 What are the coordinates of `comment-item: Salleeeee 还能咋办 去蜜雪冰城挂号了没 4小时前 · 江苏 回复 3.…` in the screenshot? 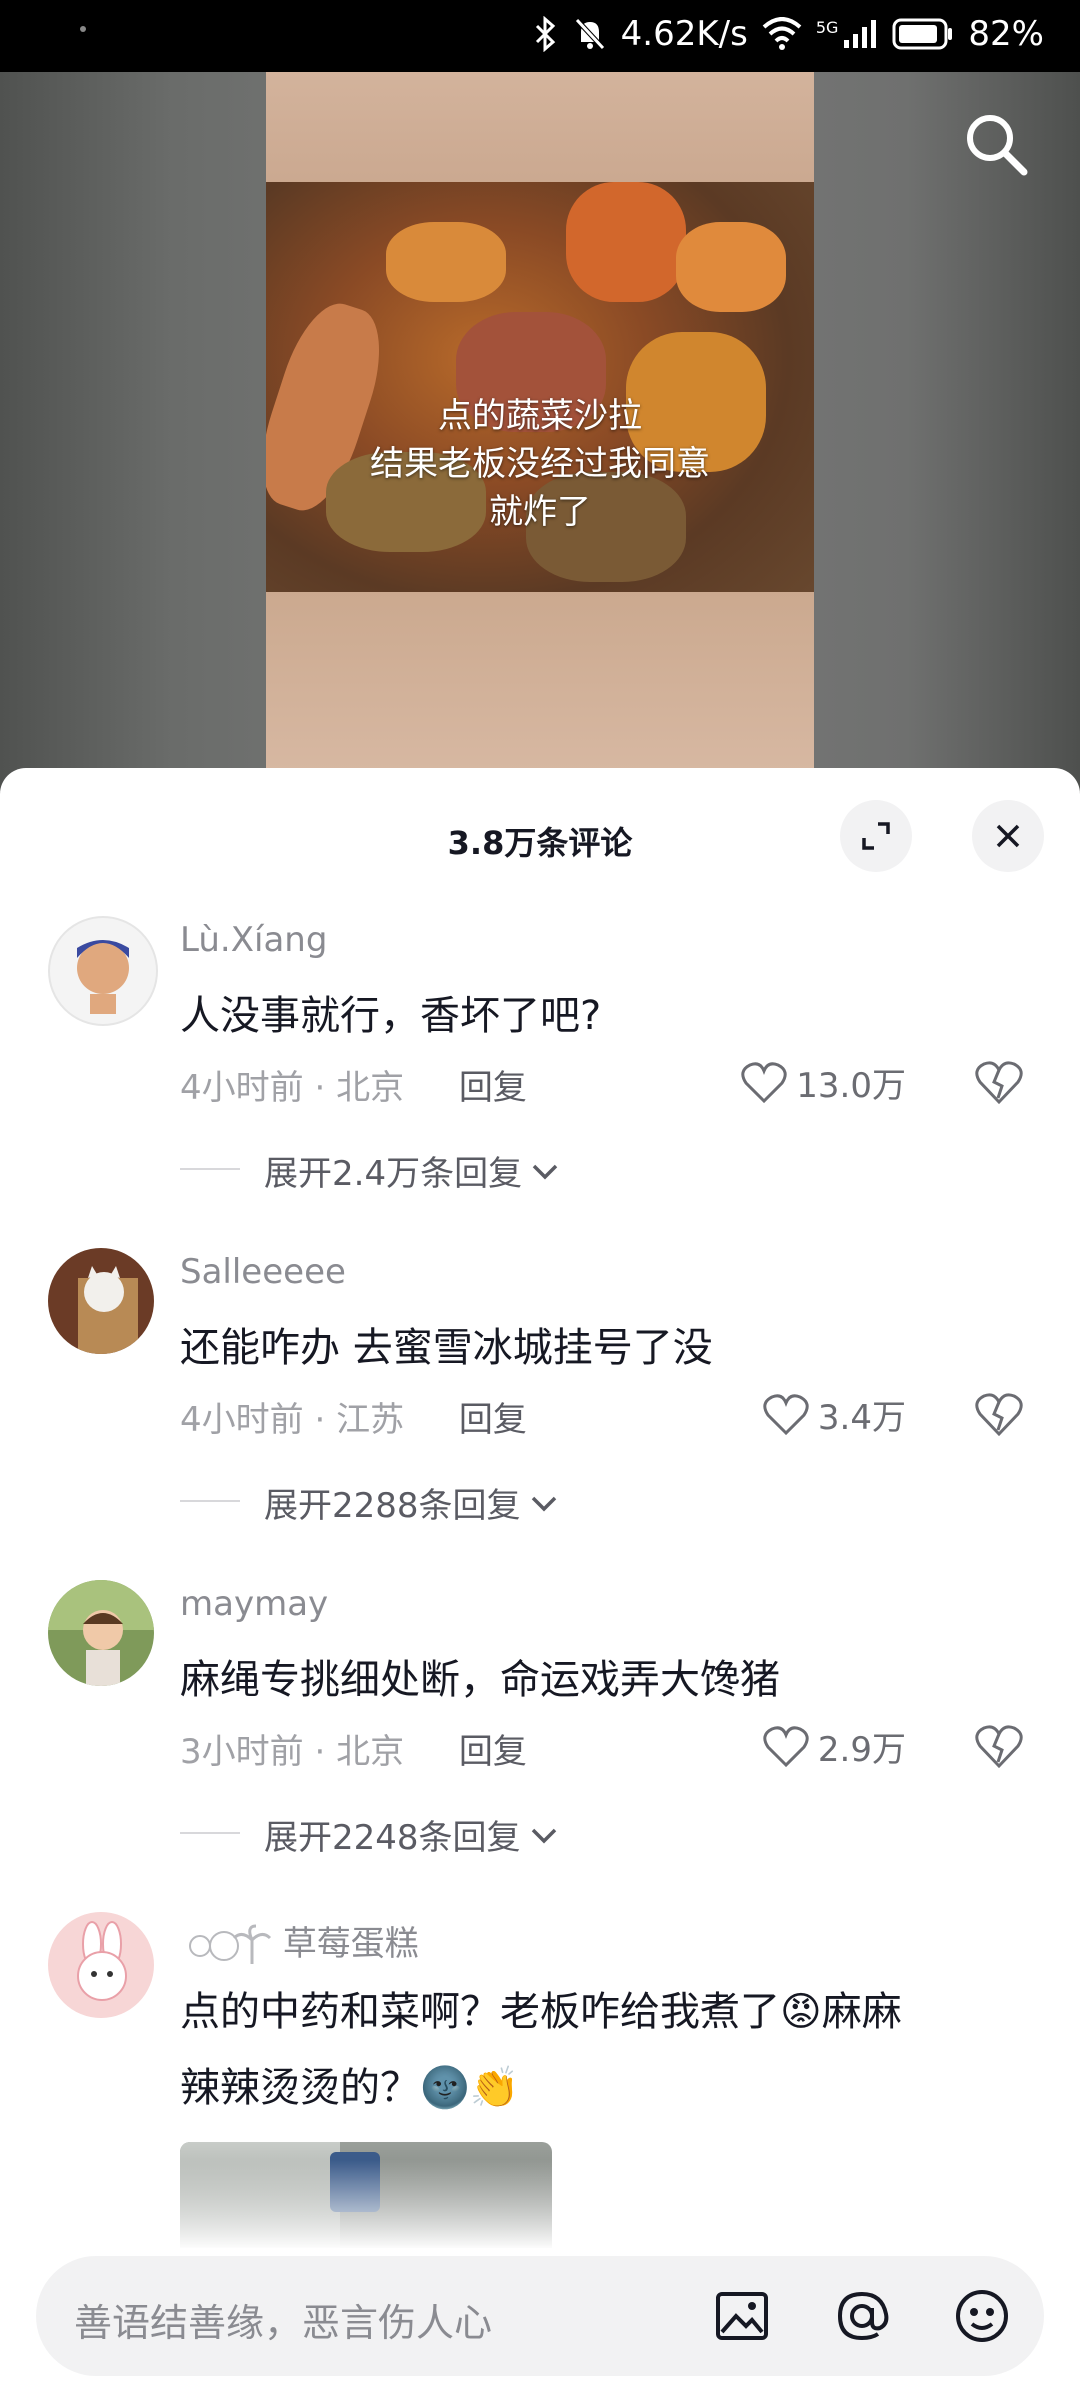 It's located at (540, 1408).